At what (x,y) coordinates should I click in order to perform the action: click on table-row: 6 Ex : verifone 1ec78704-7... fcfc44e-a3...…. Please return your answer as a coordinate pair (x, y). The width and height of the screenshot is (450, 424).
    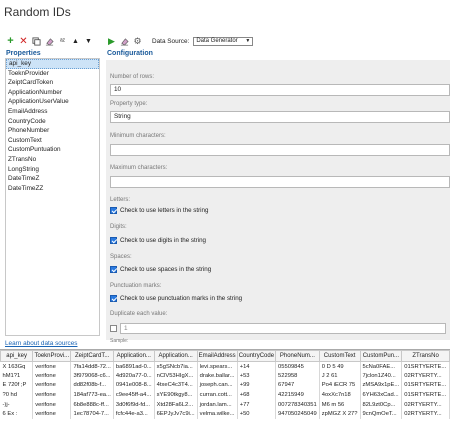
    Looking at the image, I should click on (225, 414).